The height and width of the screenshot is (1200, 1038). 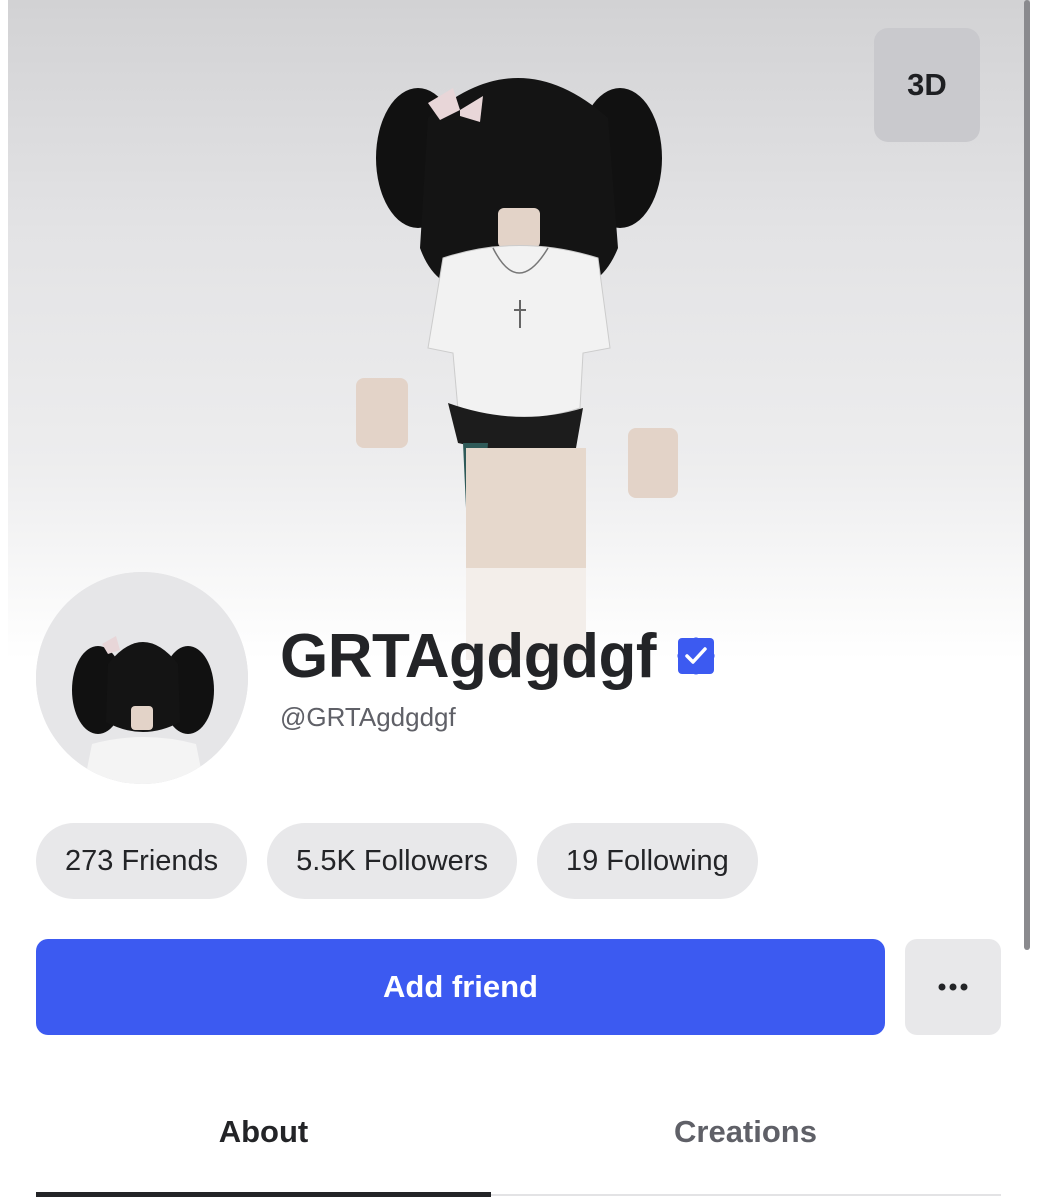 I want to click on view-3d-toggle-button: 3D, so click(x=927, y=85).